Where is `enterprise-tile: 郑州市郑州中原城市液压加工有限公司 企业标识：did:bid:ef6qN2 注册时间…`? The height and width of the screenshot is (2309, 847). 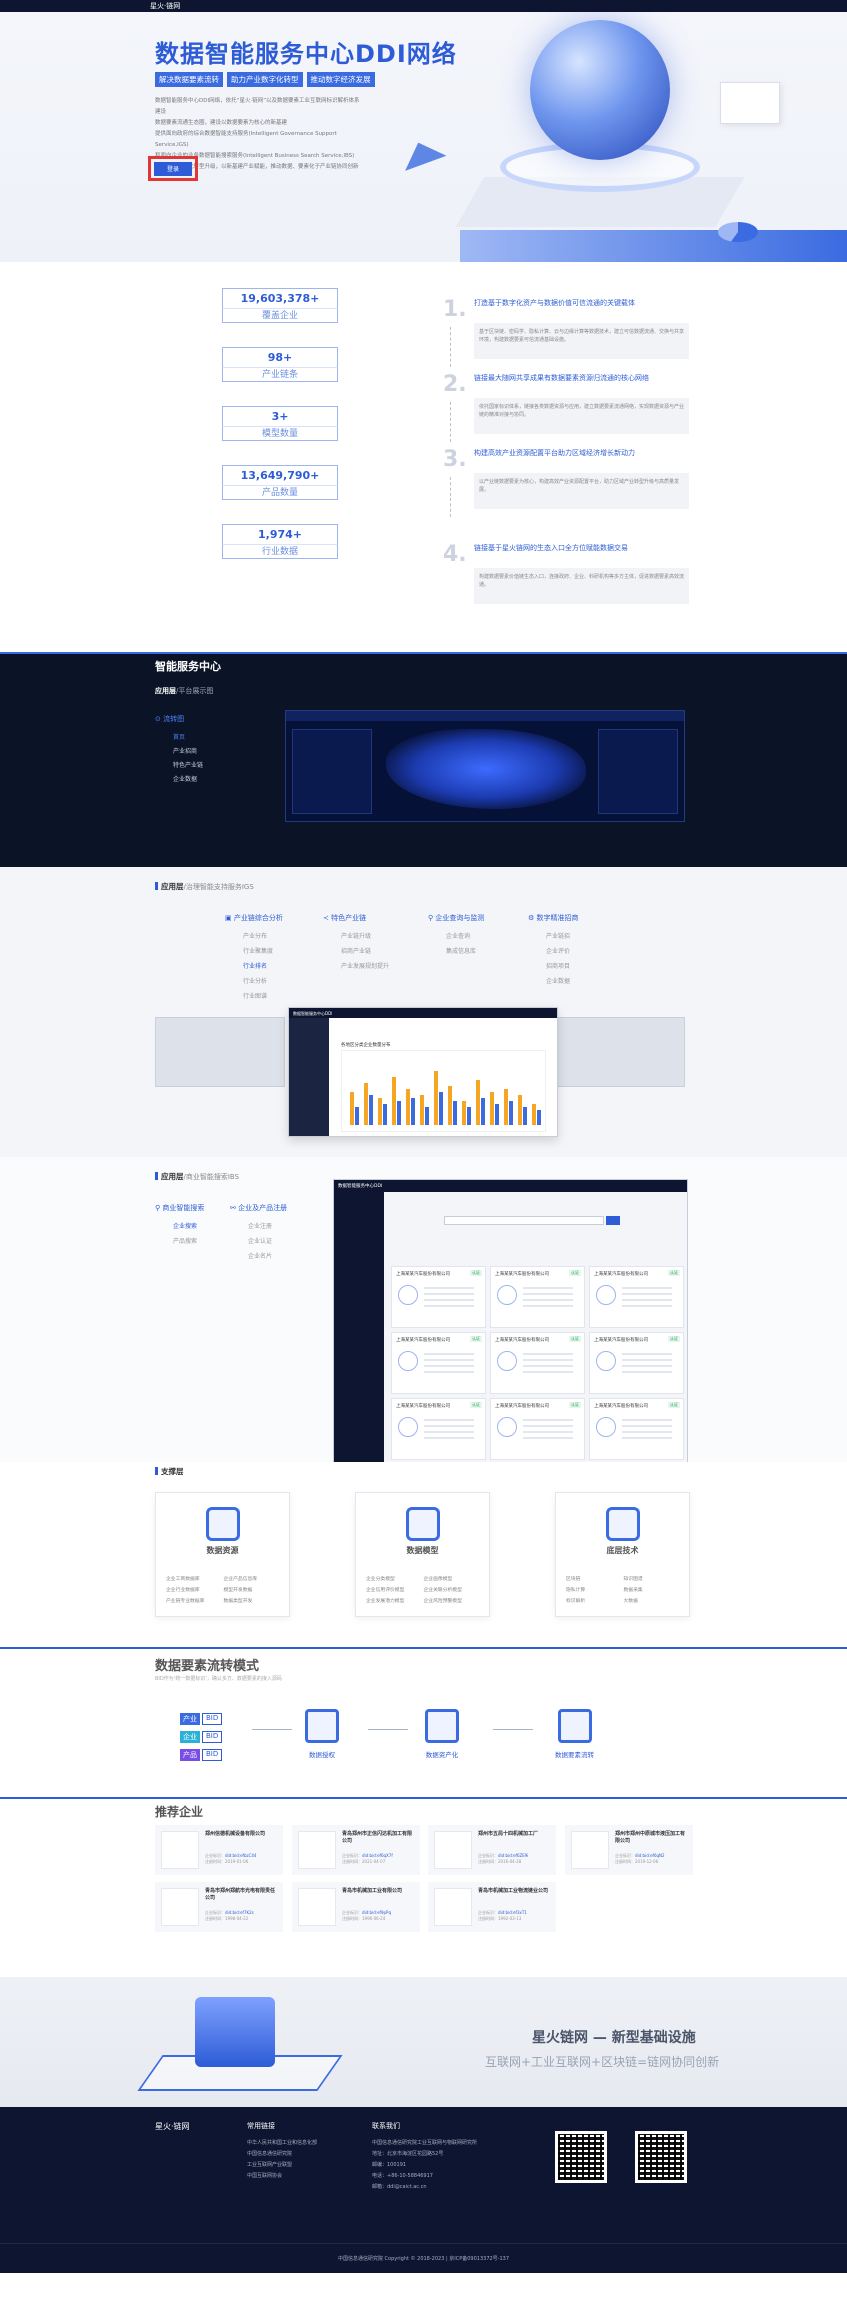 enterprise-tile: 郑州市郑州中原城市液压加工有限公司 企业标识：did:bid:ef6qN2 注册时间… is located at coordinates (629, 1850).